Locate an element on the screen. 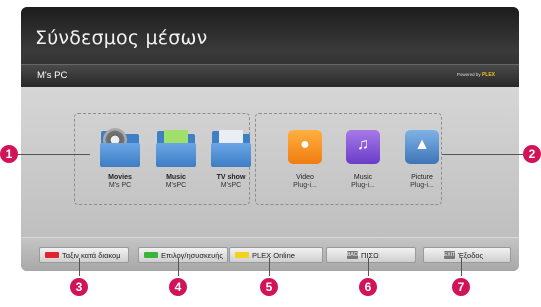  callout-5: 5 is located at coordinates (269, 287).